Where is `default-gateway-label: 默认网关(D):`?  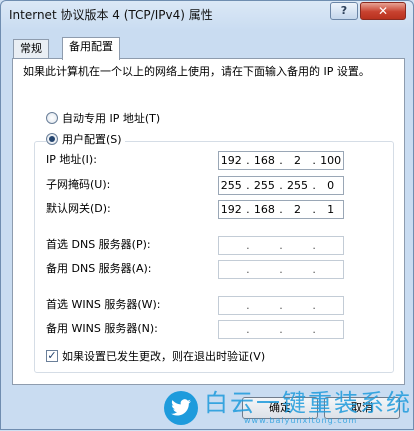
default-gateway-label: 默认网关(D): is located at coordinates (78, 208).